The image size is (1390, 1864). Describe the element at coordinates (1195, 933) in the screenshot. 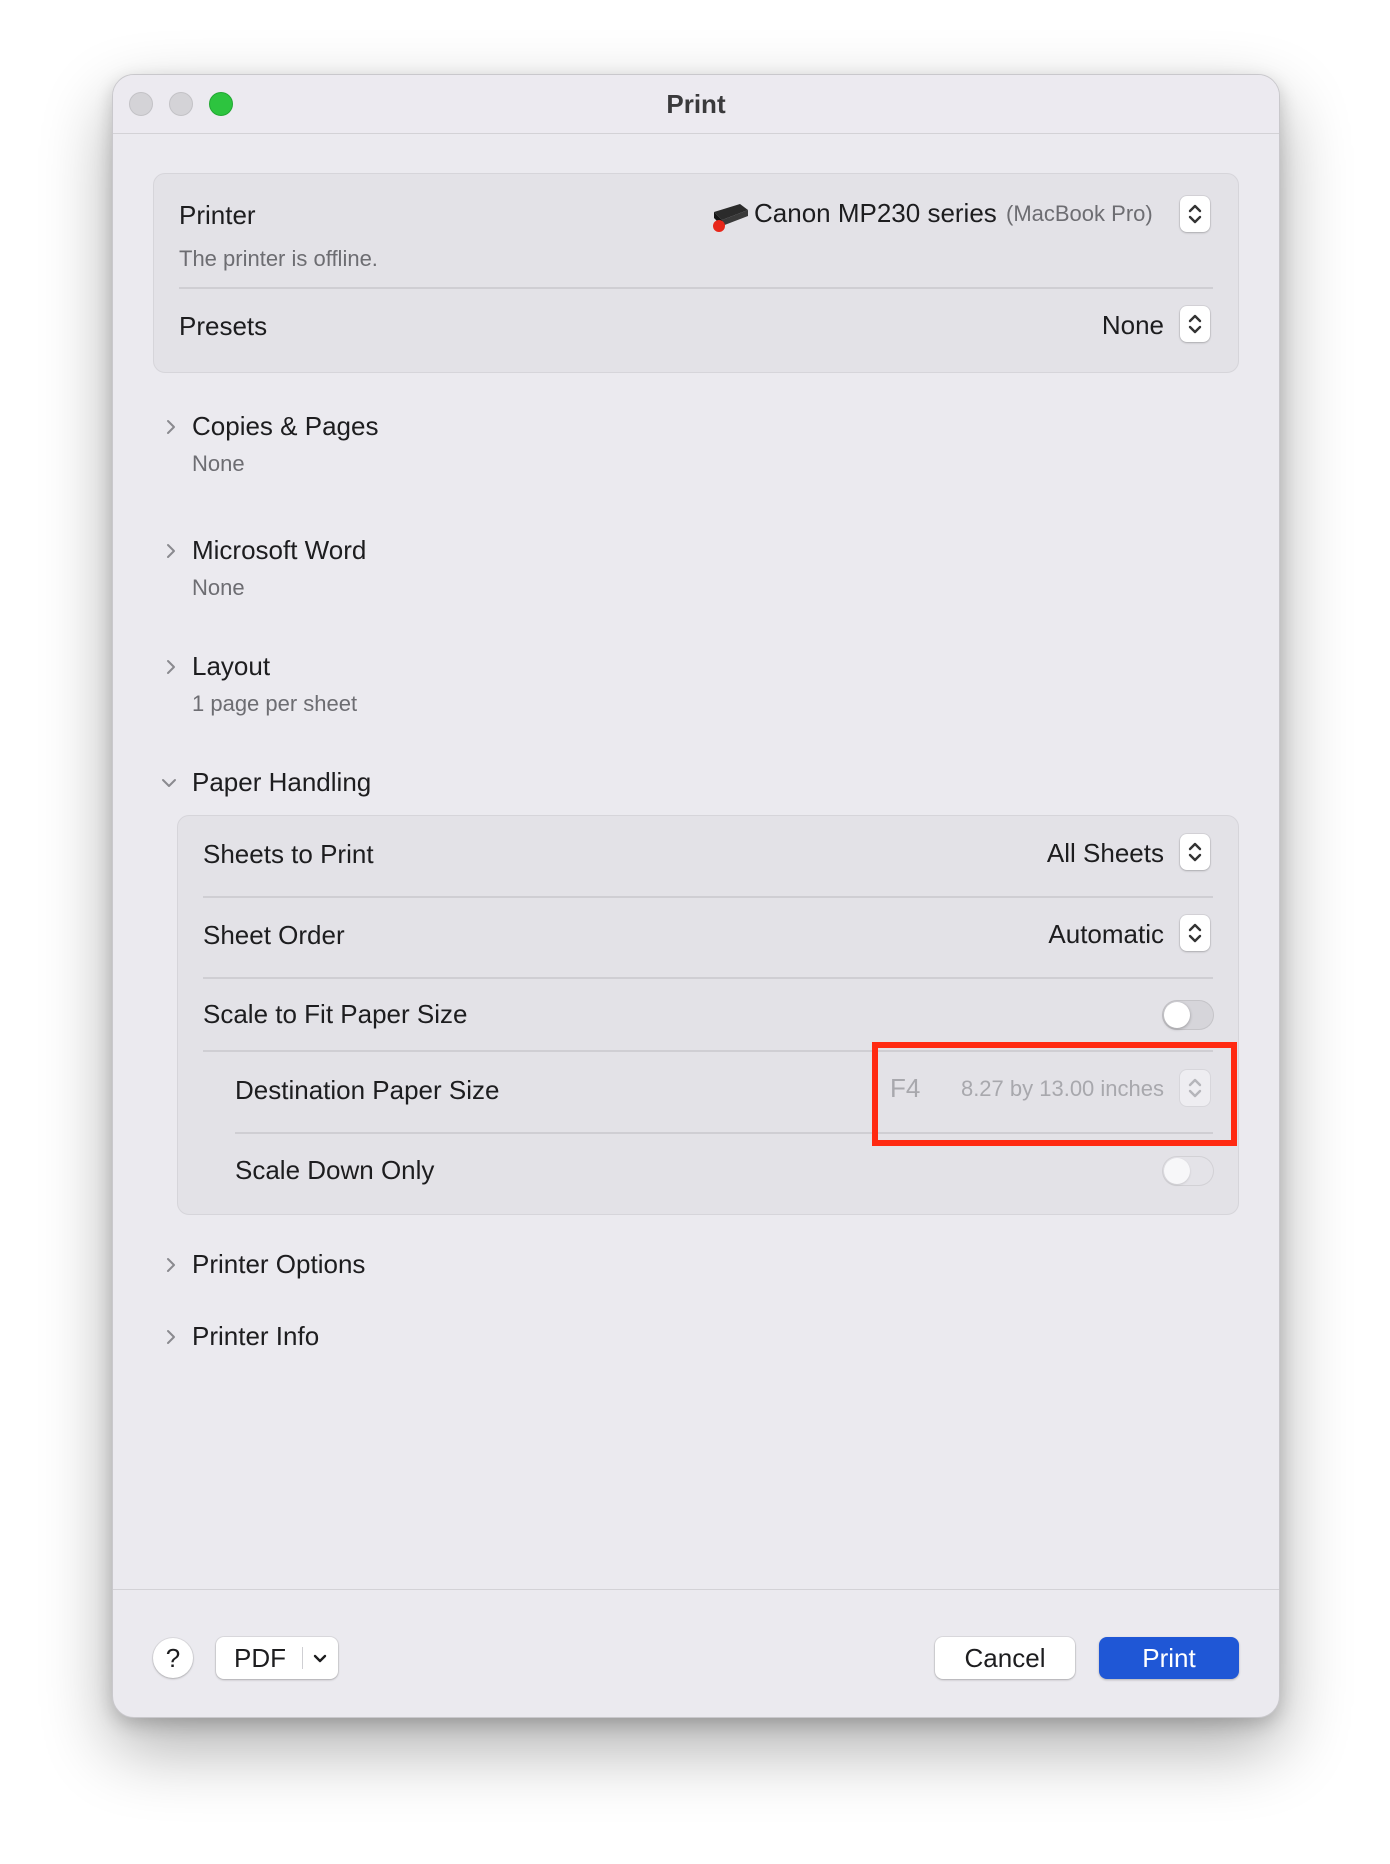

I see `sheet-order-stepper-icon` at that location.